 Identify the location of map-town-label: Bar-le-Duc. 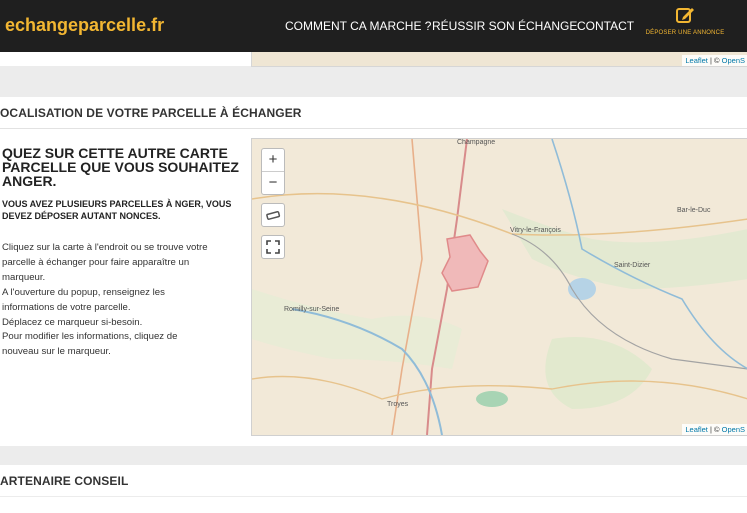
(694, 210).